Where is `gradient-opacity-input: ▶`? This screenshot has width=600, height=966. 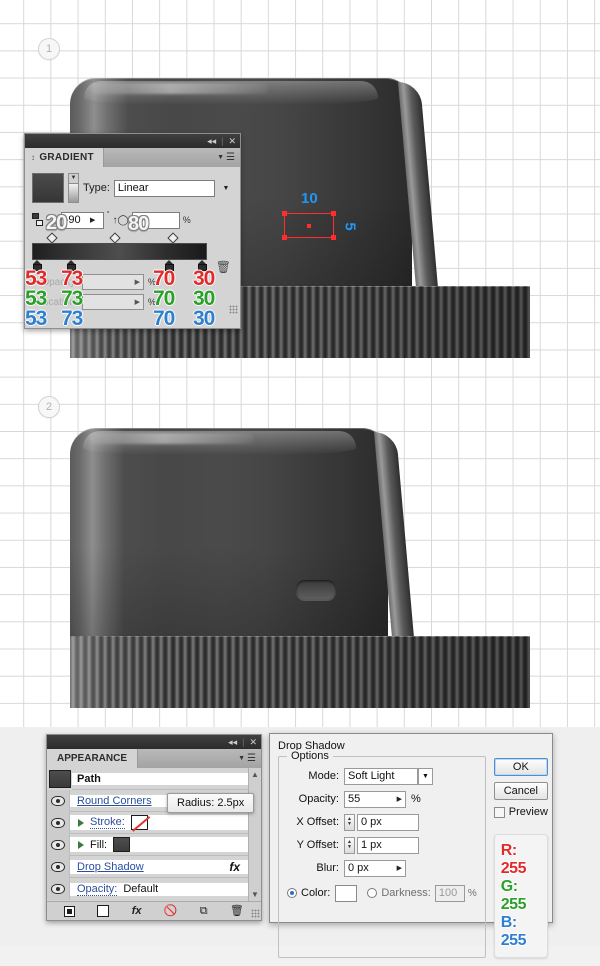 gradient-opacity-input: ▶ is located at coordinates (113, 282).